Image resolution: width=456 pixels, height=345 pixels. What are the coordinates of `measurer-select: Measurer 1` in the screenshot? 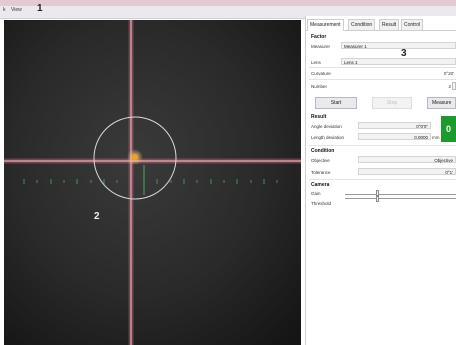 It's located at (398, 45).